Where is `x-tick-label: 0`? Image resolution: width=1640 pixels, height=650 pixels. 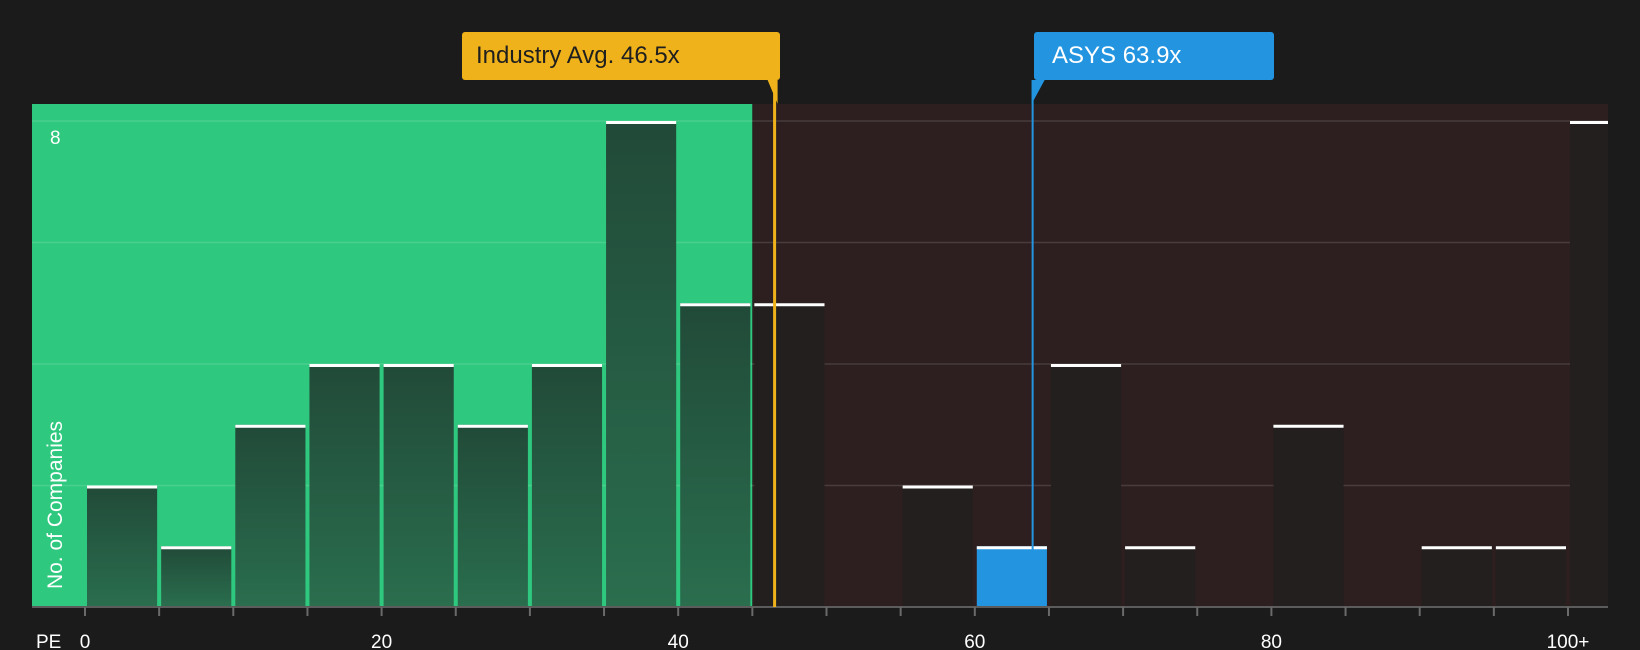 x-tick-label: 0 is located at coordinates (85, 641).